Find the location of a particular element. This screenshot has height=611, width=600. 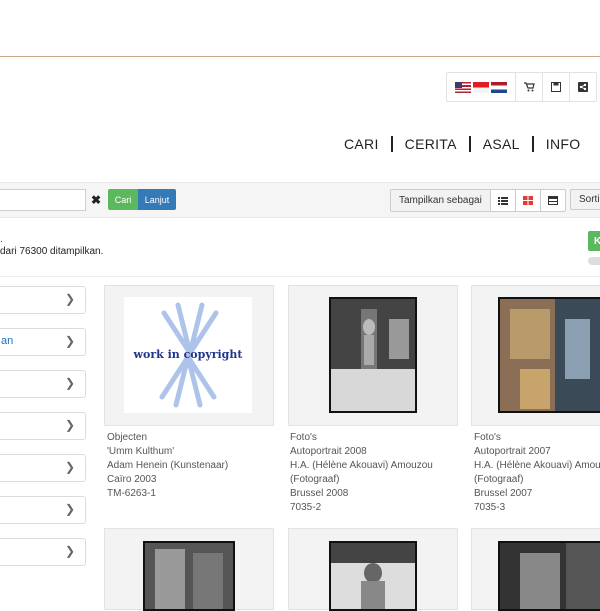

list-view-icon is located at coordinates (503, 200).